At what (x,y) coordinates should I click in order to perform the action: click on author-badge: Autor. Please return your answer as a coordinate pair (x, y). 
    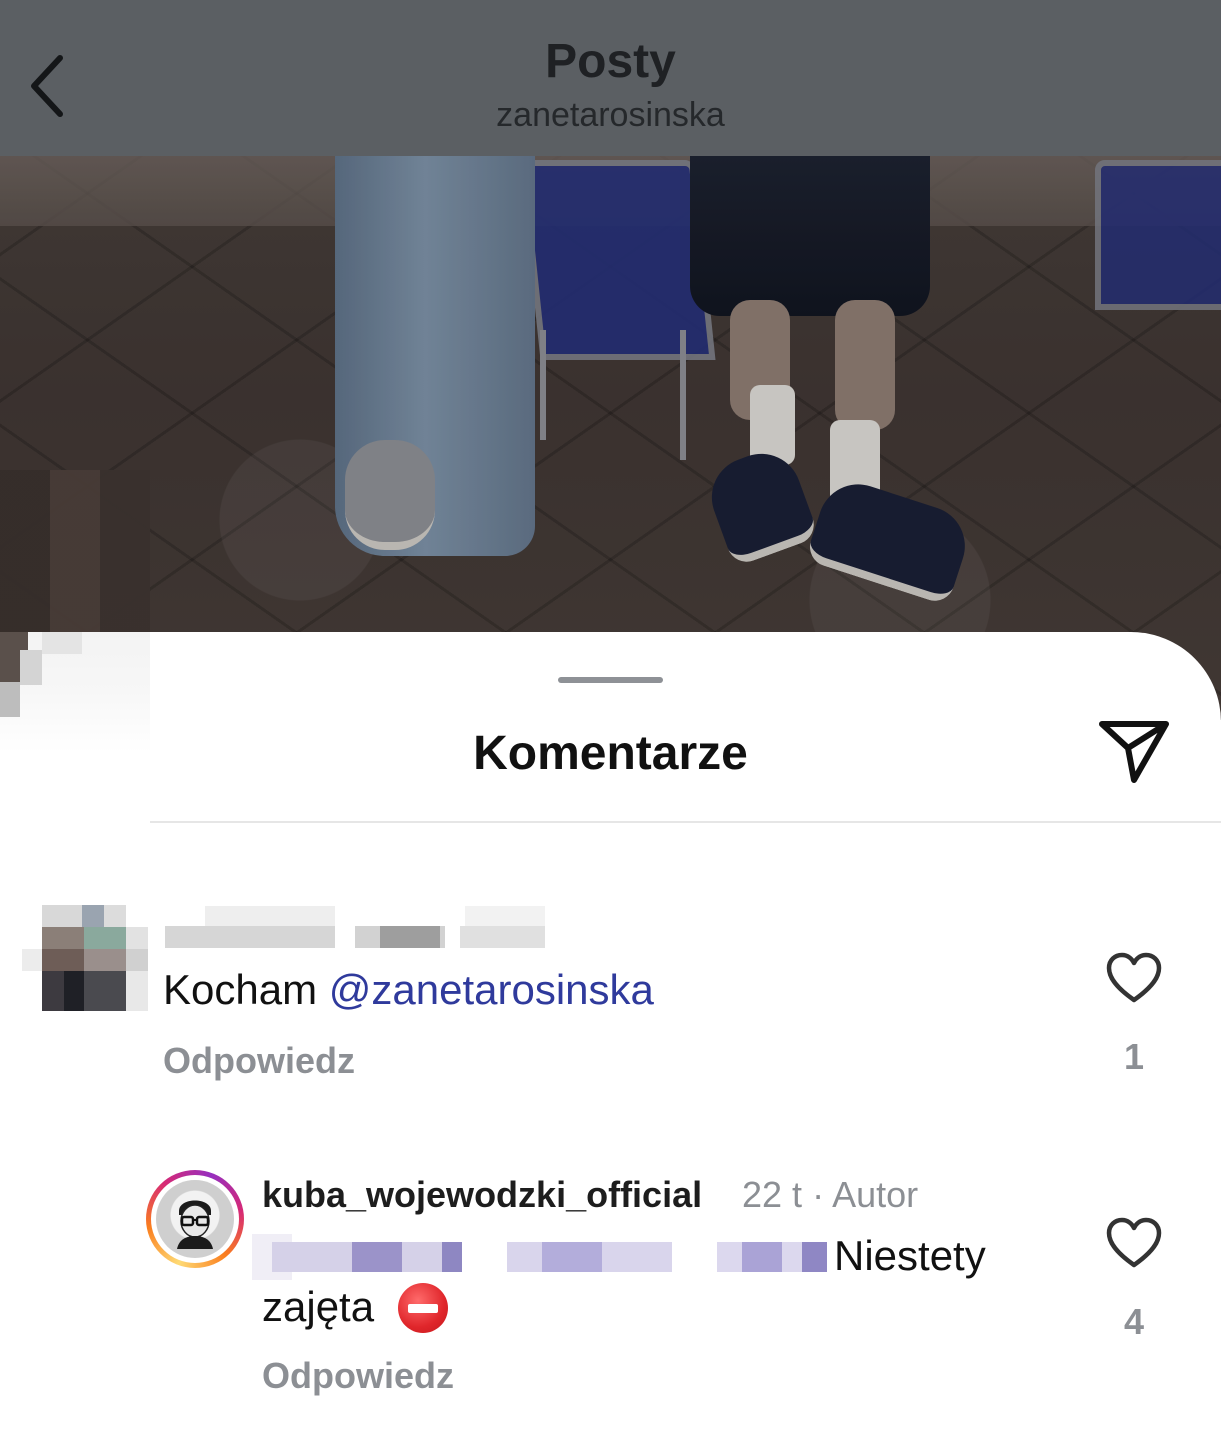
    Looking at the image, I should click on (875, 1194).